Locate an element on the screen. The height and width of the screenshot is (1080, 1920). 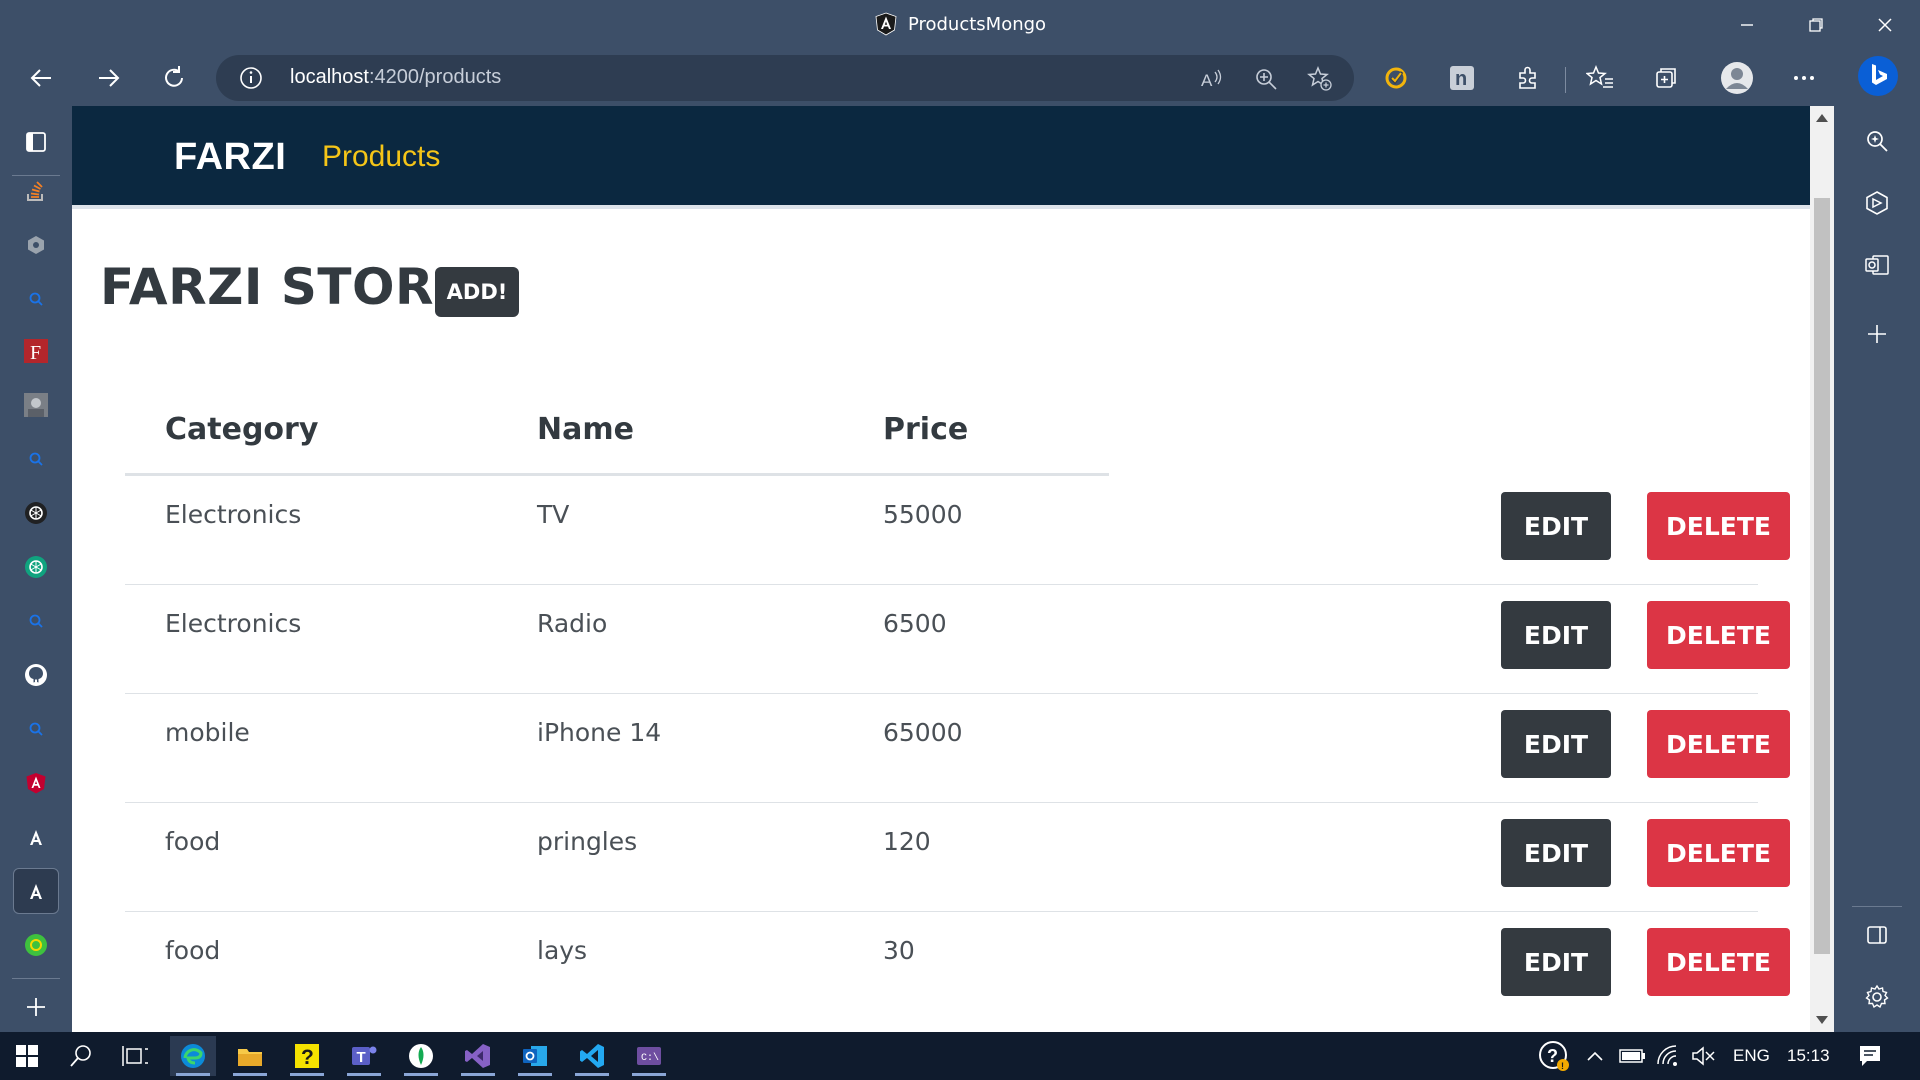
tray-clock: 15:13 is located at coordinates (1808, 1056).